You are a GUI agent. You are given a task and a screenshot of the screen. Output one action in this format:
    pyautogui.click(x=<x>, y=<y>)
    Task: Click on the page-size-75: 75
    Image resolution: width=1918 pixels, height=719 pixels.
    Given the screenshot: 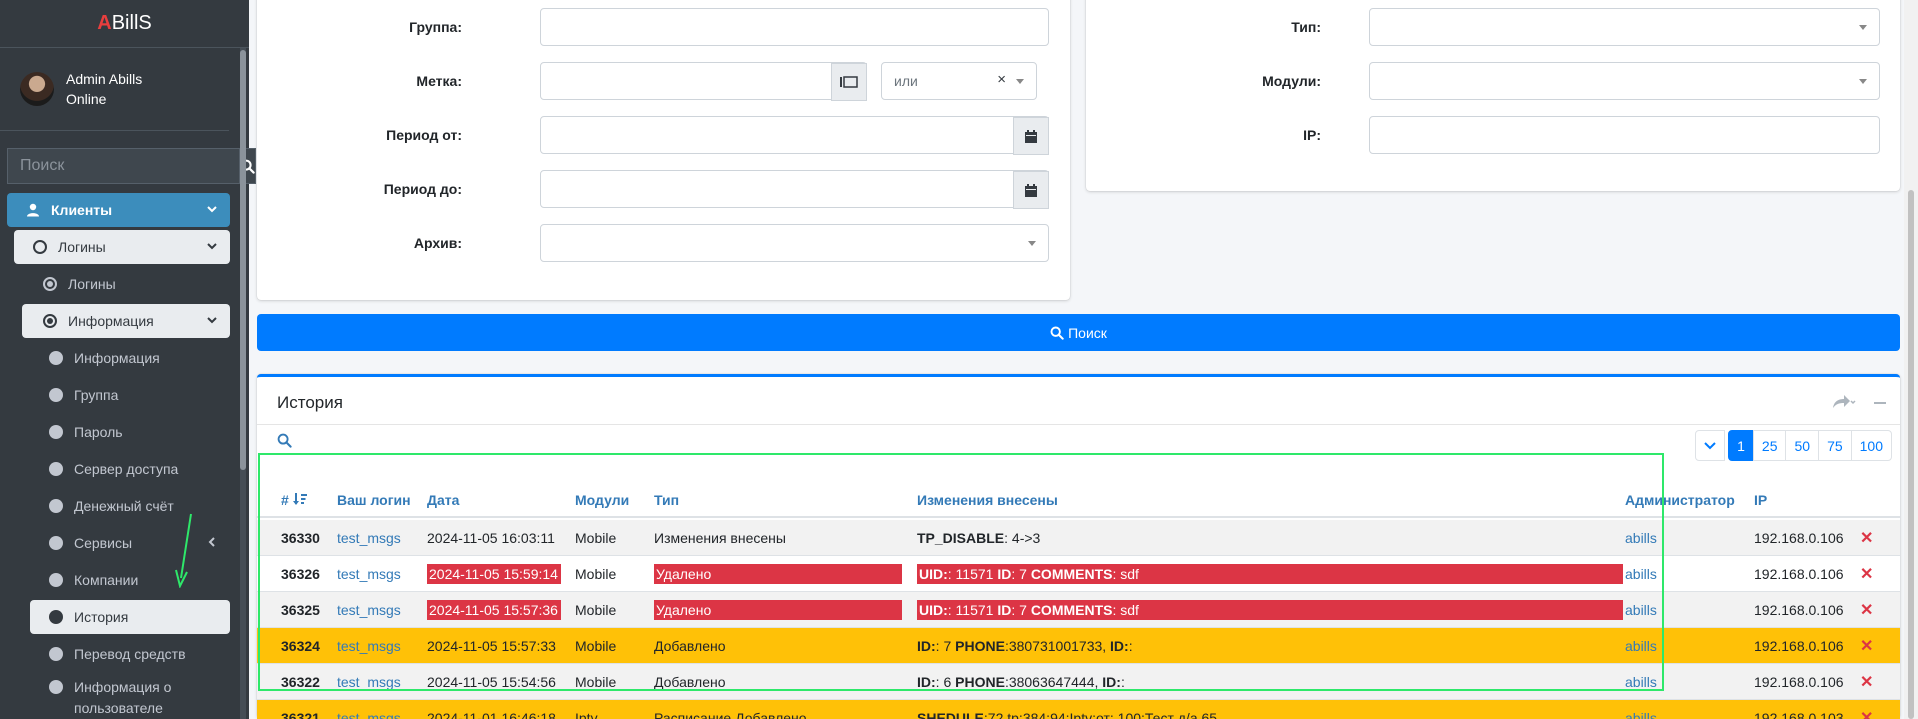 What is the action you would take?
    pyautogui.click(x=1835, y=445)
    